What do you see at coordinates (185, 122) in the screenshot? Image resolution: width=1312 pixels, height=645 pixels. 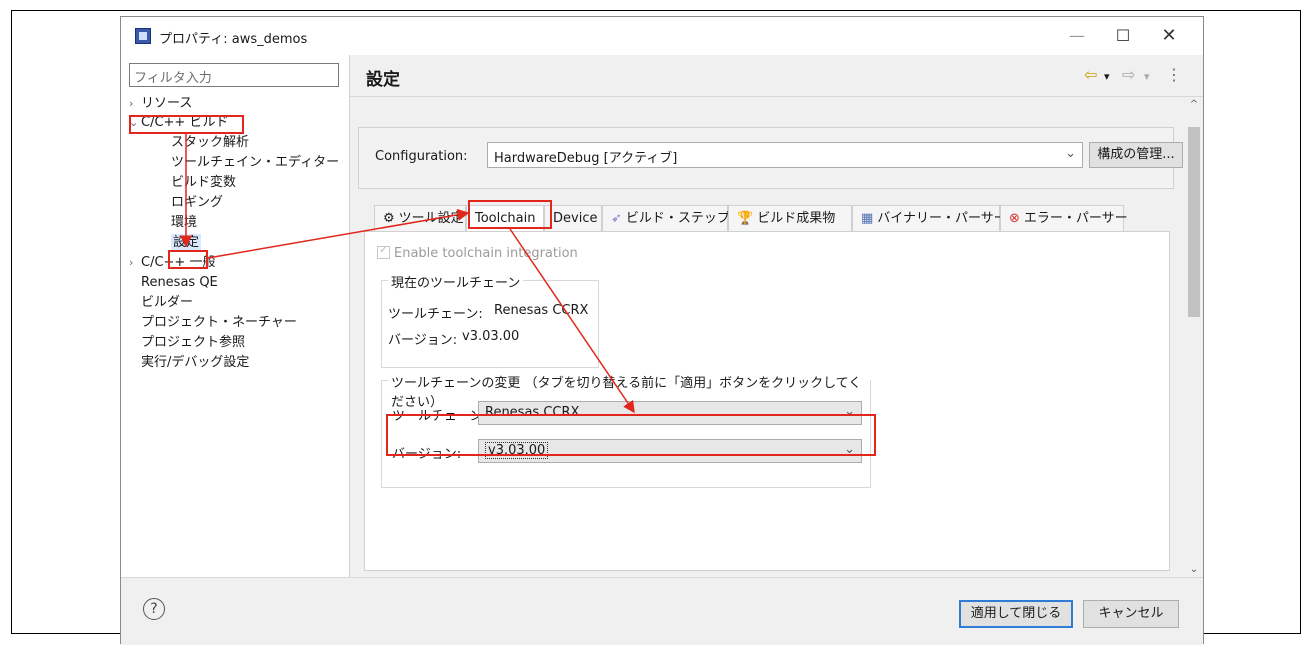 I see `tree-item-label: C/C++ ビルド` at bounding box center [185, 122].